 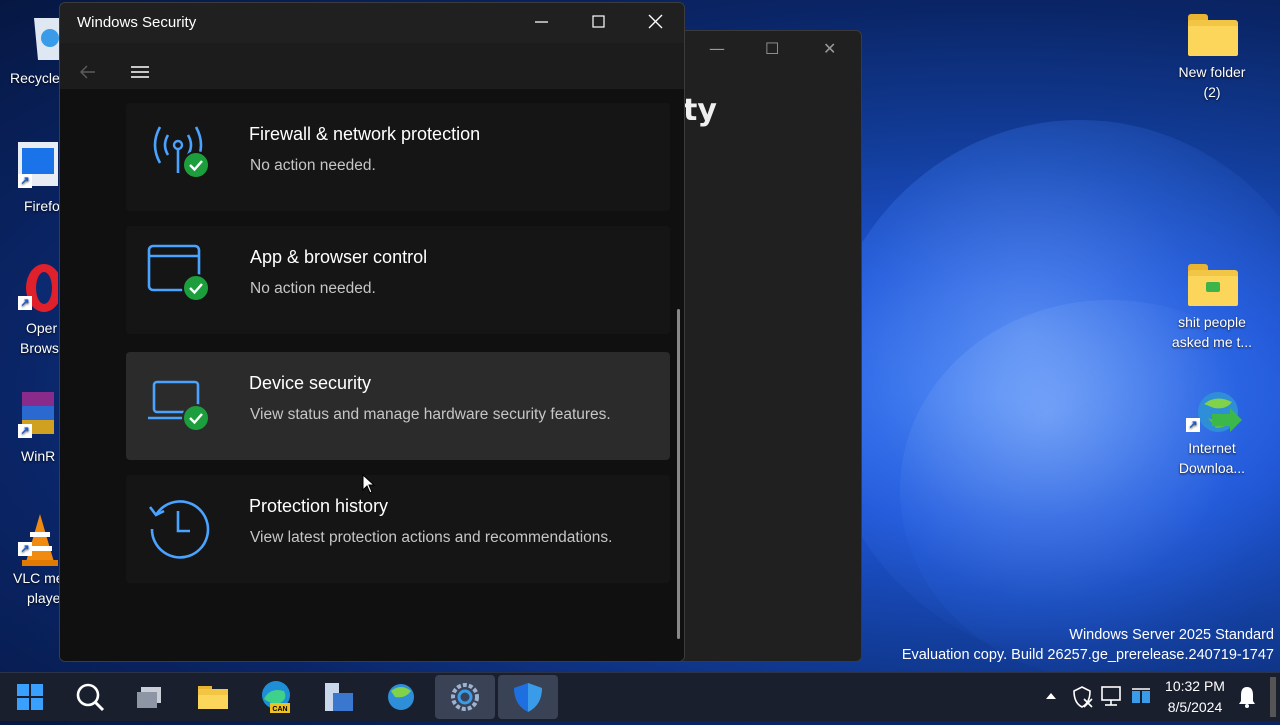 I want to click on card-title: Firewall & network protection, so click(x=365, y=134).